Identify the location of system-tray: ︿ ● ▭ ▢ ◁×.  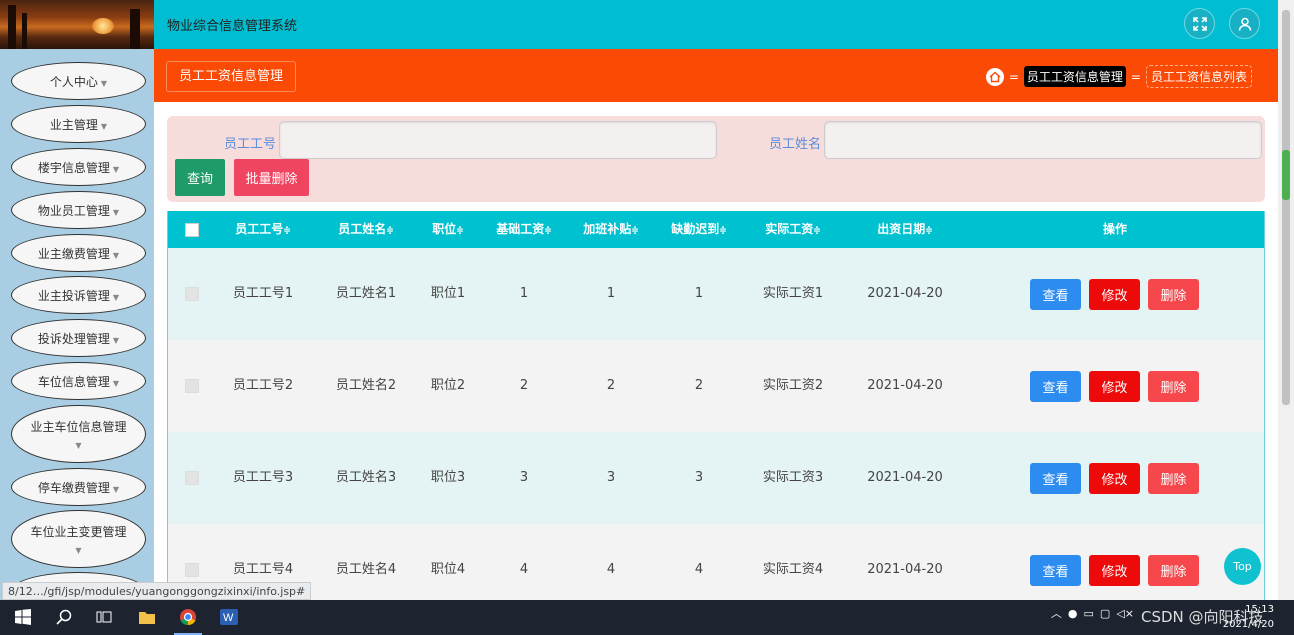
(1092, 613).